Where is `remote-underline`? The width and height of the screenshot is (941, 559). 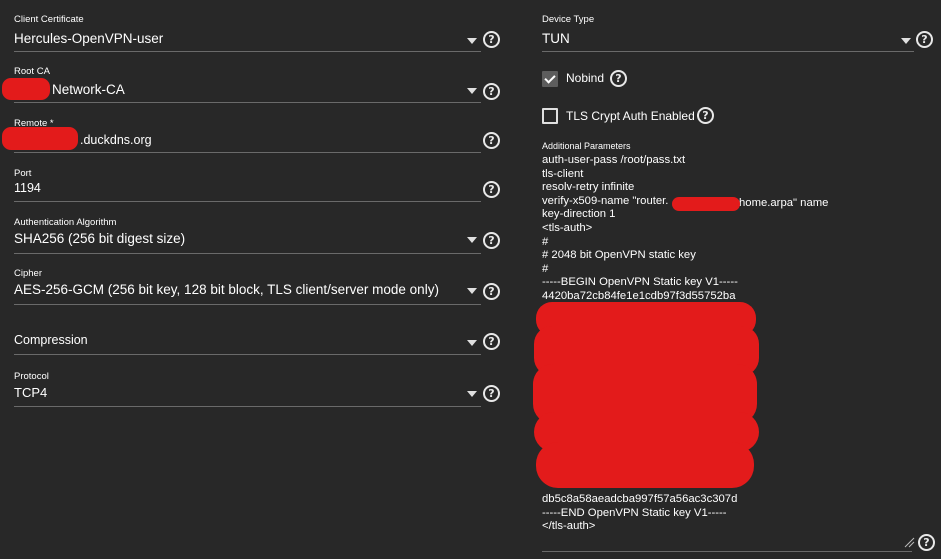
remote-underline is located at coordinates (247, 152).